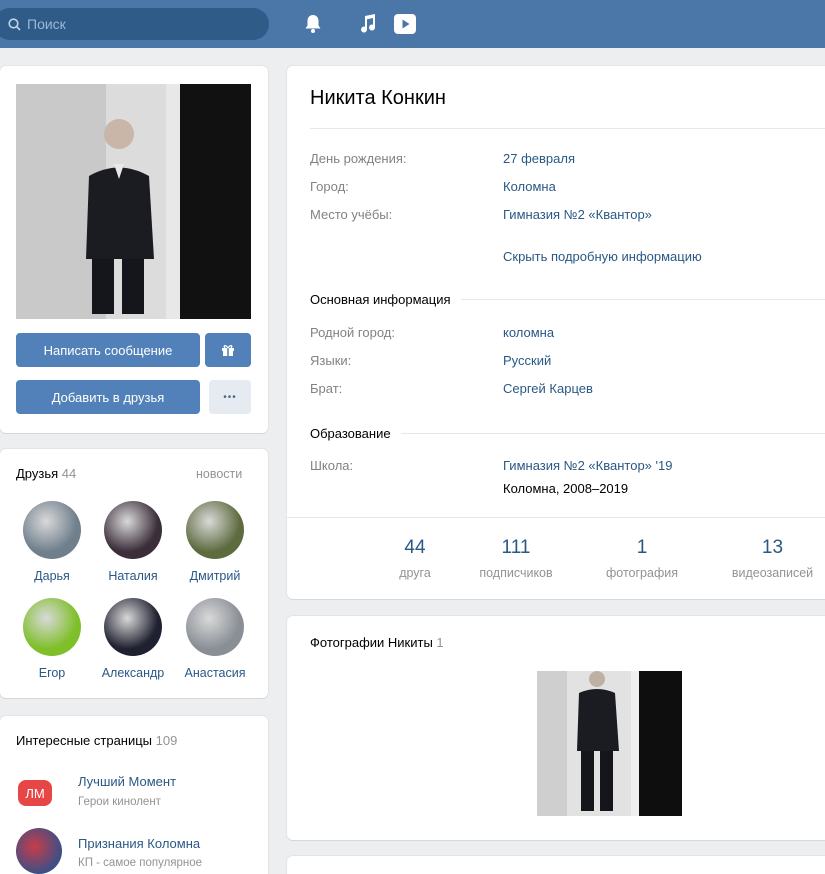  I want to click on friends-counter: 44, so click(415, 548).